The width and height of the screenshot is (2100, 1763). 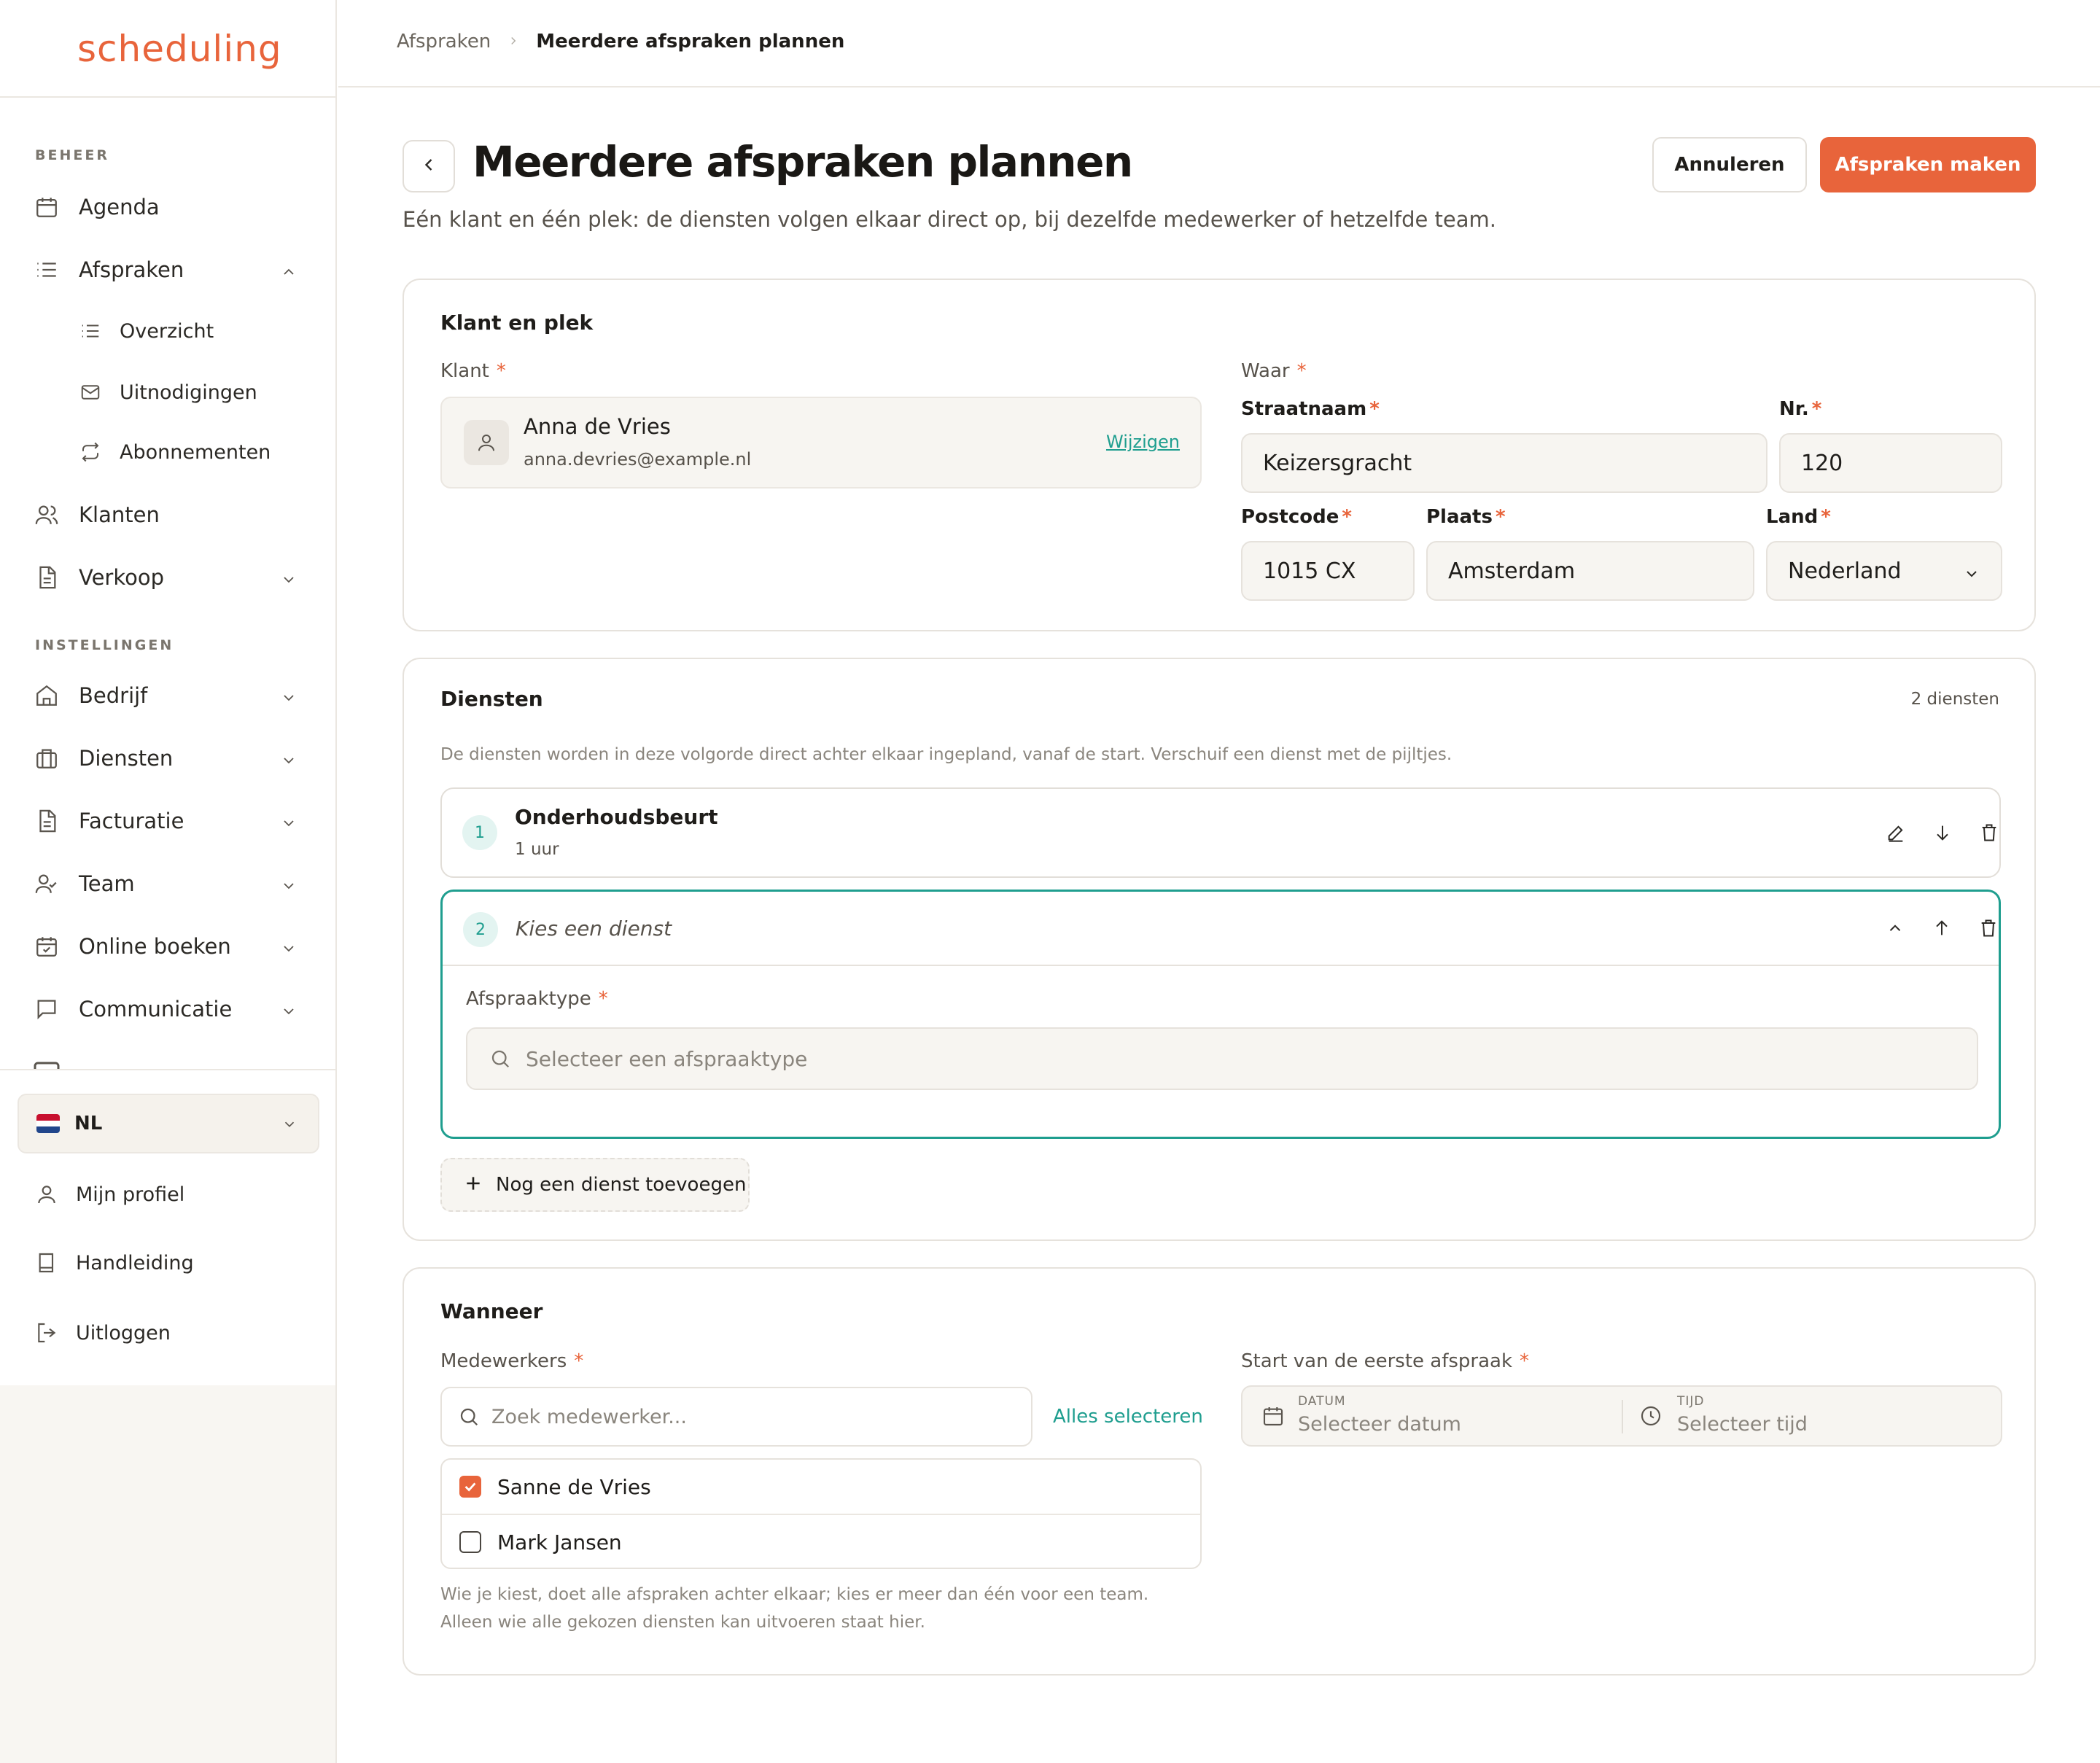 What do you see at coordinates (90, 331) in the screenshot?
I see `list-icon` at bounding box center [90, 331].